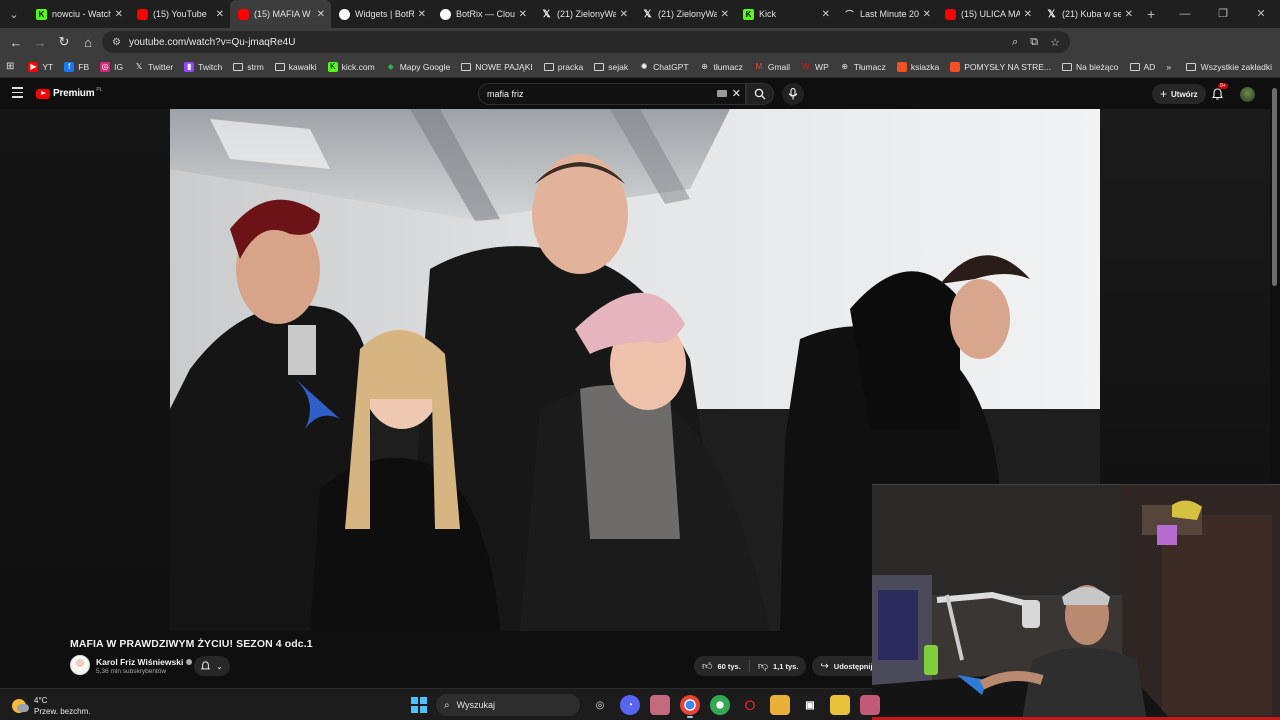 This screenshot has height=720, width=1280. Describe the element at coordinates (358, 66) in the screenshot. I see `bookmark-label: kick.com` at that location.